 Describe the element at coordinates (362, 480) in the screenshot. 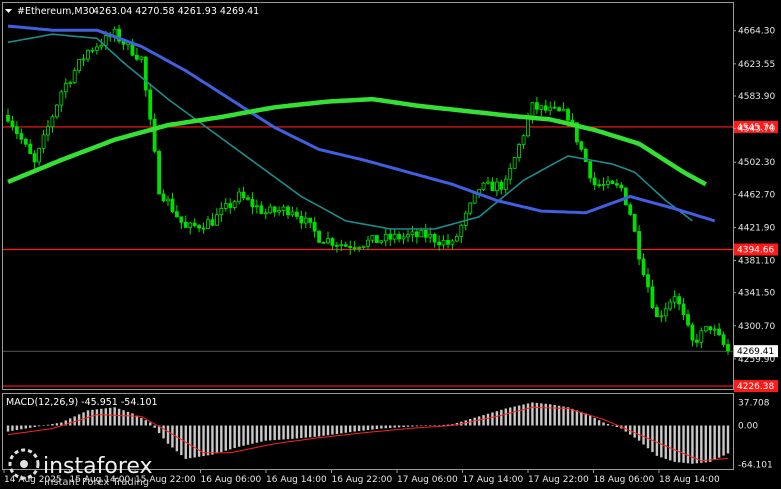

I see `time-tick-label: 16 Aug 22:00` at that location.